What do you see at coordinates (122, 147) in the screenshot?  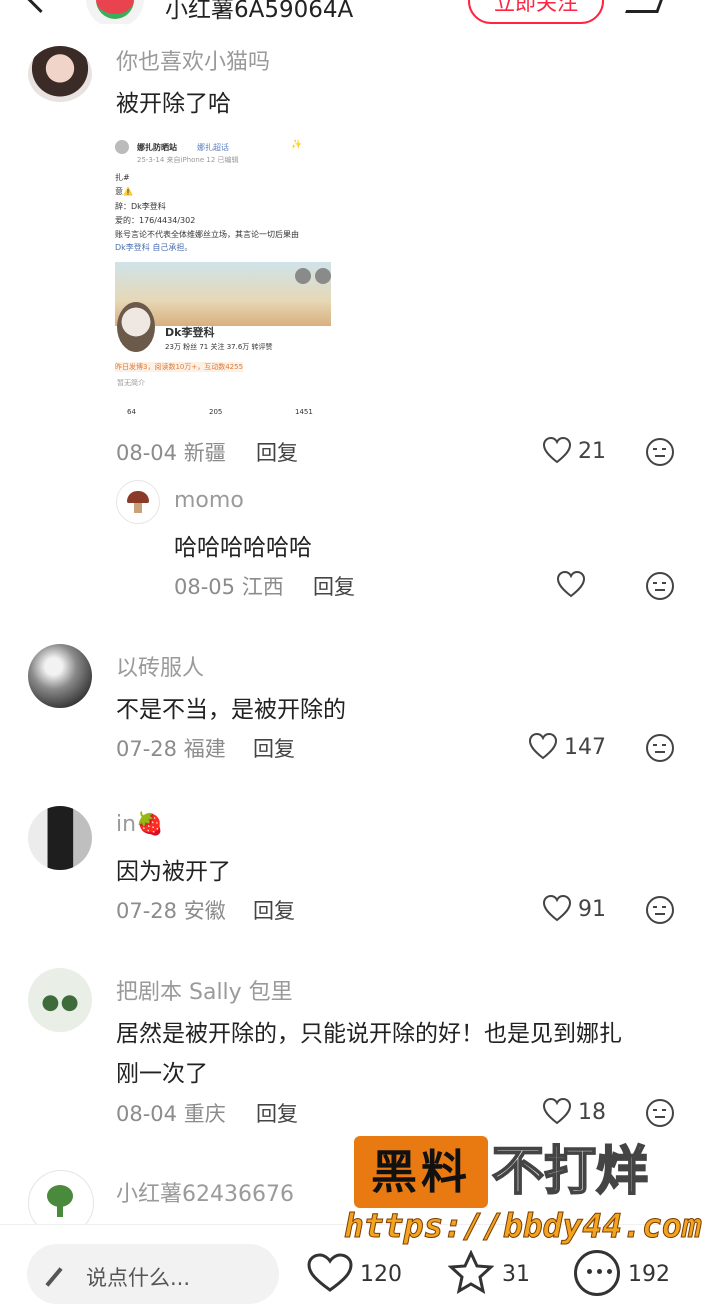 I see `image-account-avatar` at bounding box center [122, 147].